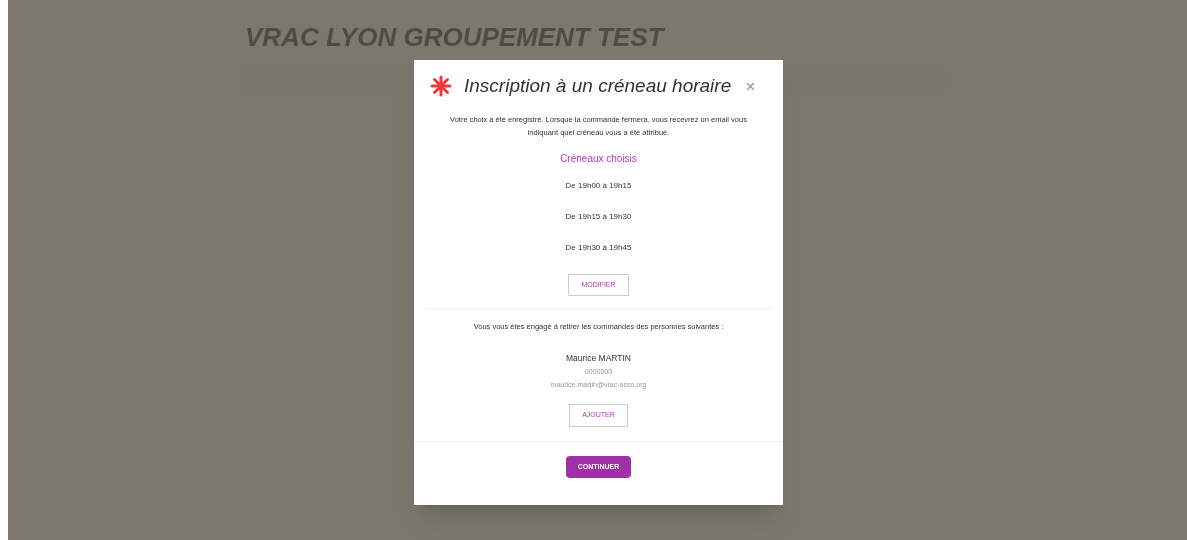 The height and width of the screenshot is (540, 1187). What do you see at coordinates (750, 86) in the screenshot?
I see `close-icon` at bounding box center [750, 86].